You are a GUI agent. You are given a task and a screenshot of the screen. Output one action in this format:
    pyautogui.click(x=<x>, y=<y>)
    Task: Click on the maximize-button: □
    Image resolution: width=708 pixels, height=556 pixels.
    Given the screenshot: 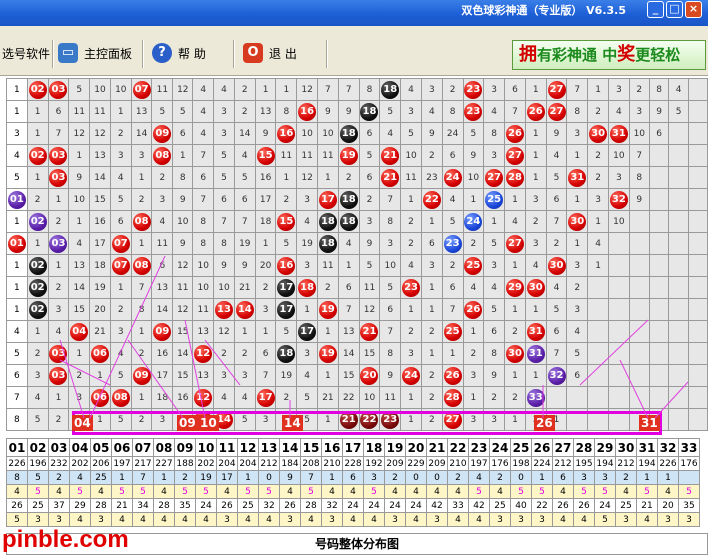 What is the action you would take?
    pyautogui.click(x=674, y=9)
    